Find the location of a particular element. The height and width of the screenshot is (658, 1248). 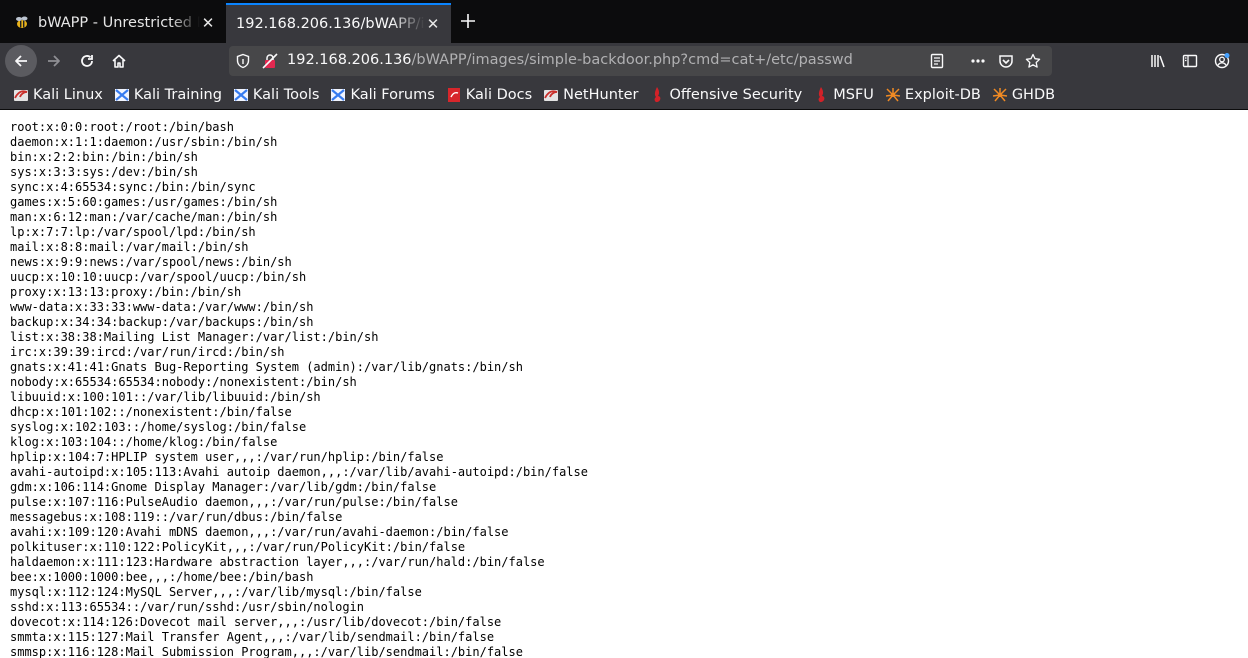

passwd-line: sys:x:3:3:sys:/dev:/bin/sh is located at coordinates (104, 172).